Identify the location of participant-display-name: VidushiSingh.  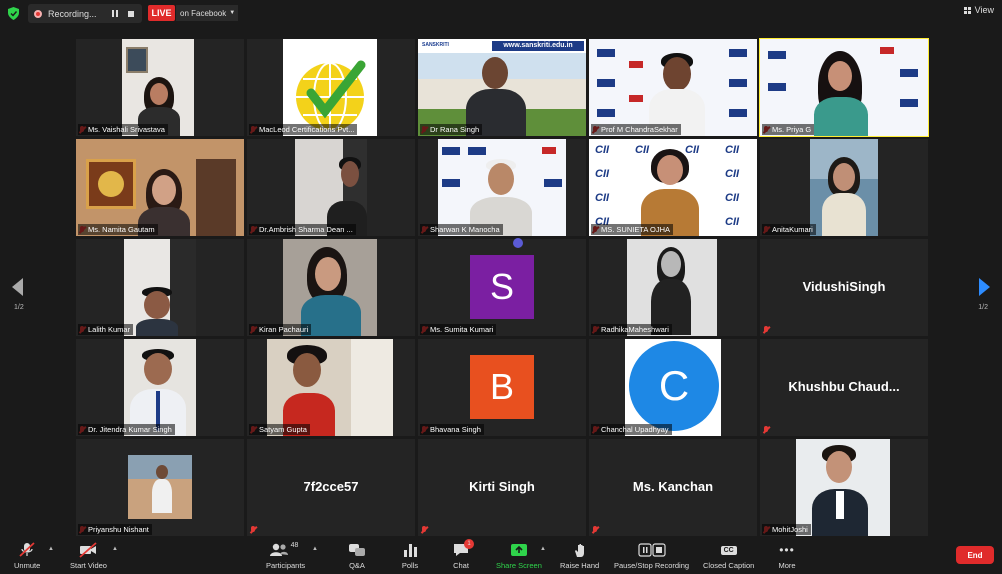
(844, 286).